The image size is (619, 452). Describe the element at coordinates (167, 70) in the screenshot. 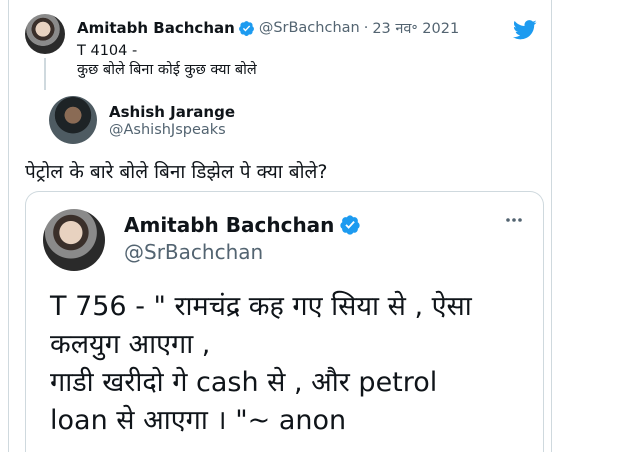

I see `parent-tweet-line: कुछ बोले बिना कोई कुछ क्या बोले` at that location.